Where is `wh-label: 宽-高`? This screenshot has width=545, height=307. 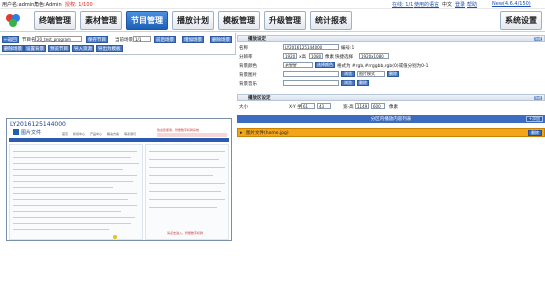
wh-label: 宽-高 is located at coordinates (348, 107).